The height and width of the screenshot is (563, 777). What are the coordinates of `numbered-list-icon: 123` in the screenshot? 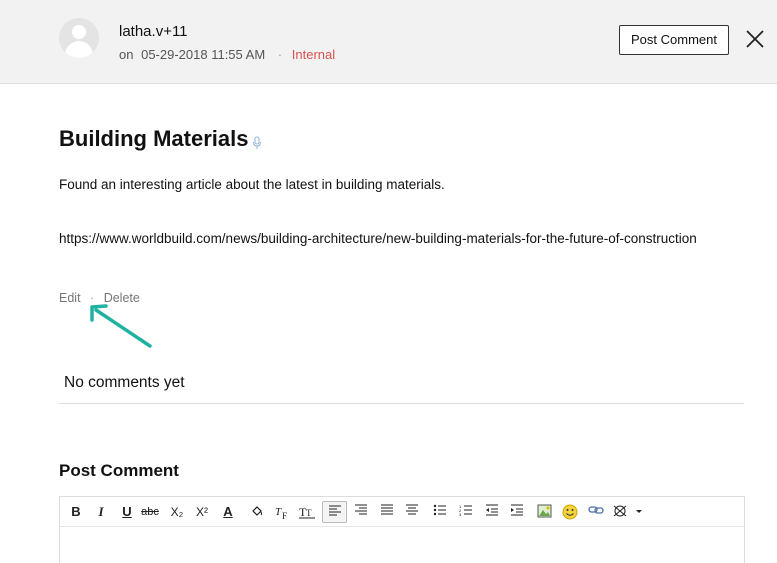 It's located at (466, 512).